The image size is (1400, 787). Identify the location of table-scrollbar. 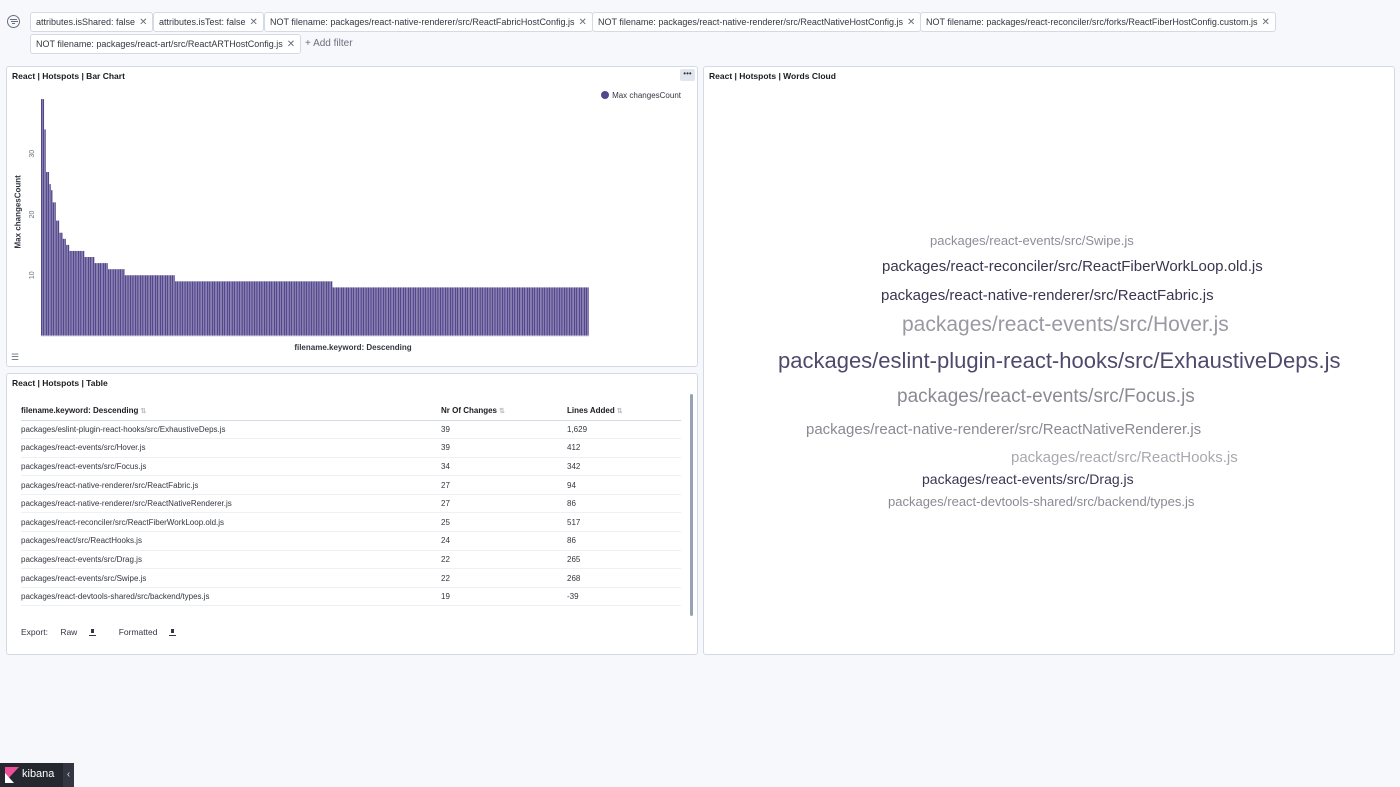
(691, 505).